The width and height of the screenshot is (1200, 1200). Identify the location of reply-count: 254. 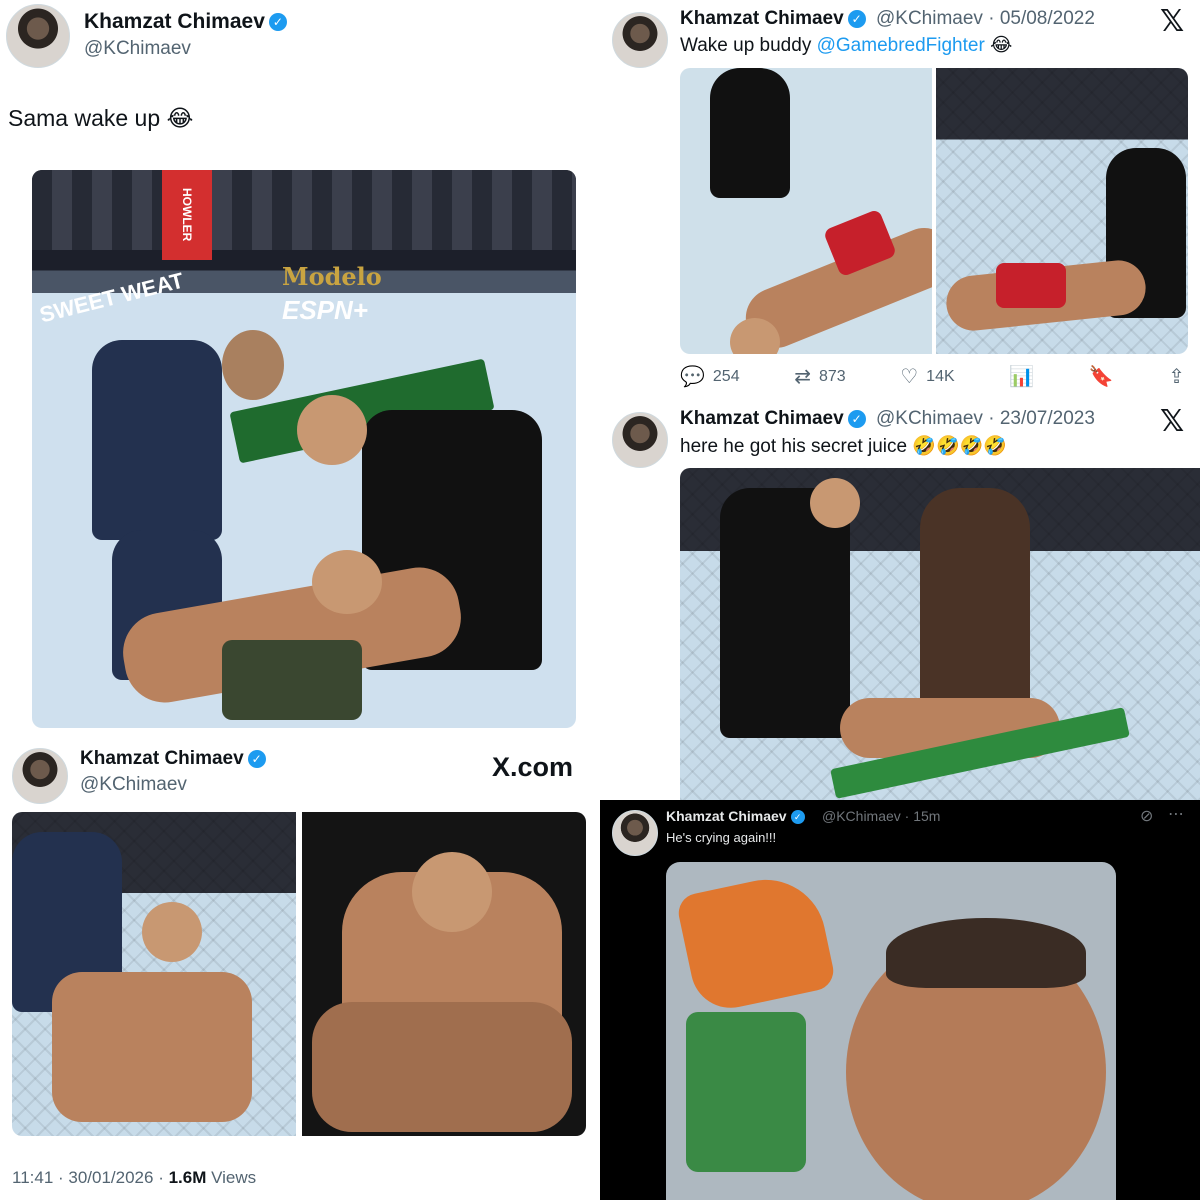
(726, 376).